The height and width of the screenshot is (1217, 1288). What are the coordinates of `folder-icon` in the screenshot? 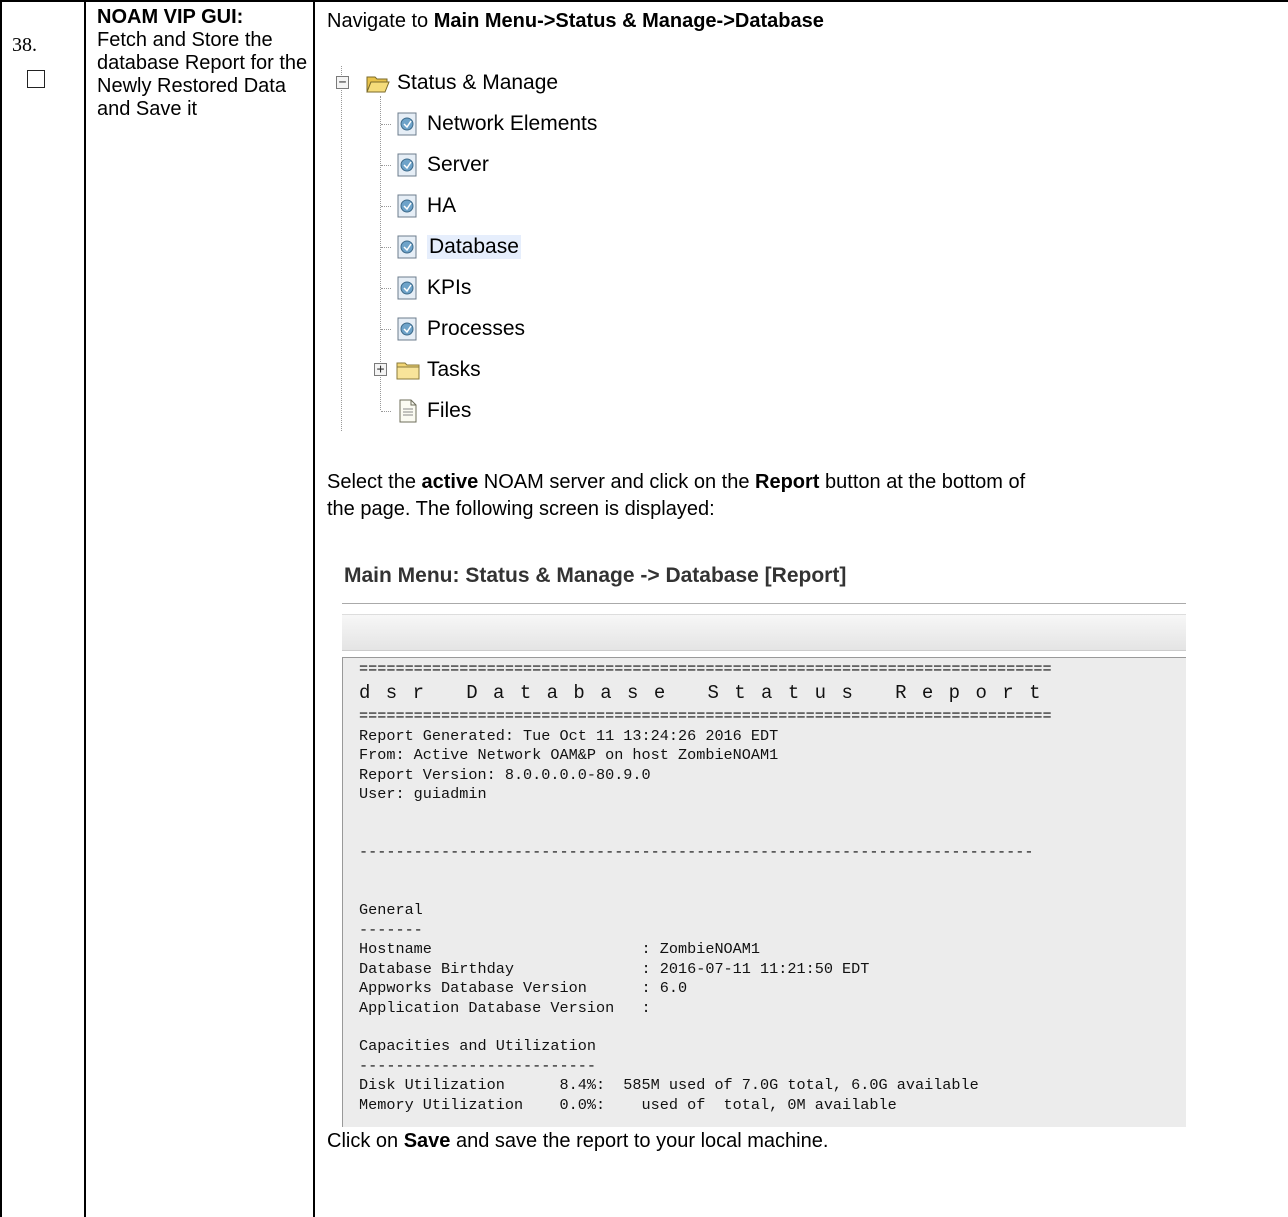 It's located at (408, 370).